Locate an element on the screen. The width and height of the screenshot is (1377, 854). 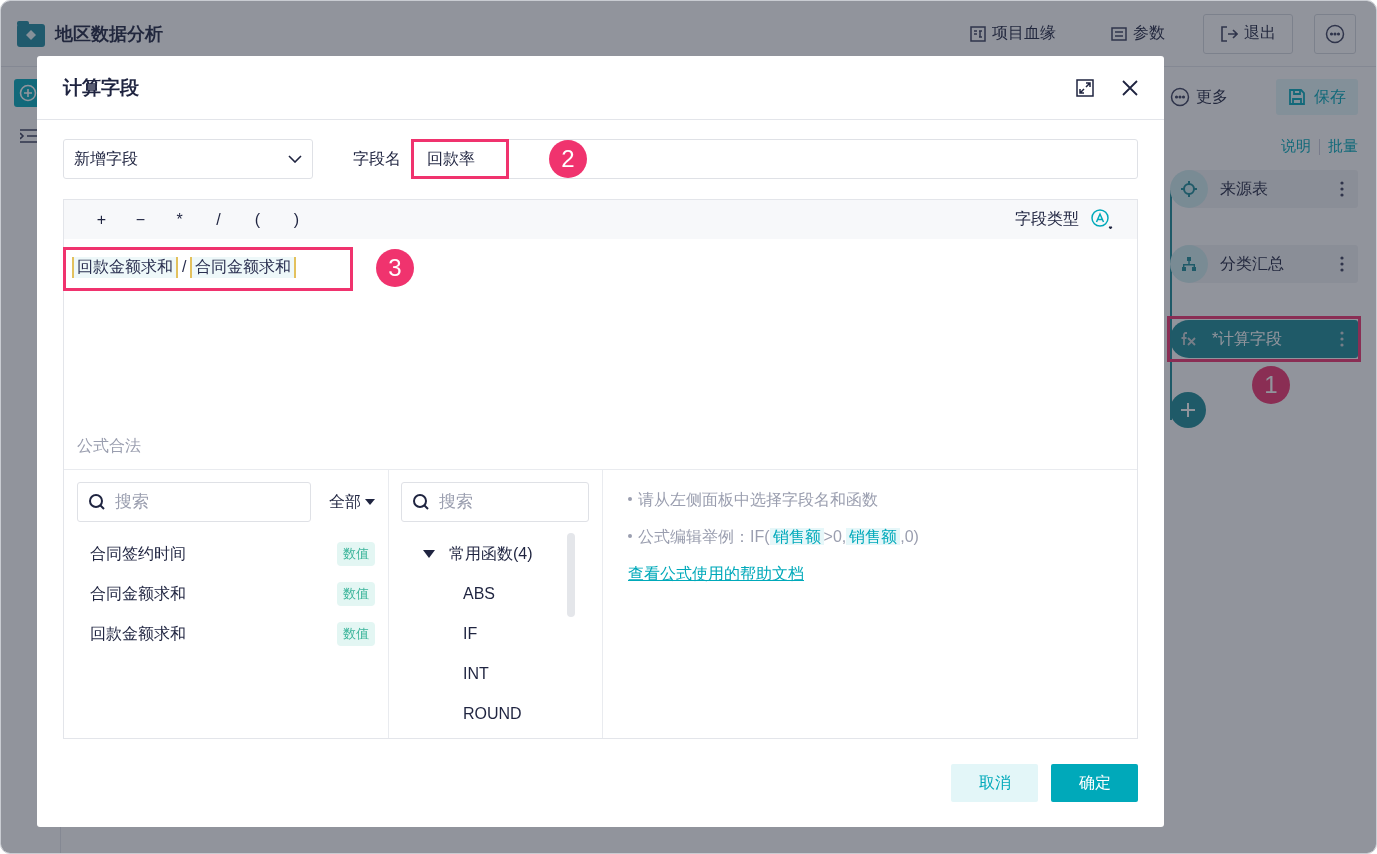
target-icon is located at coordinates (1189, 189).